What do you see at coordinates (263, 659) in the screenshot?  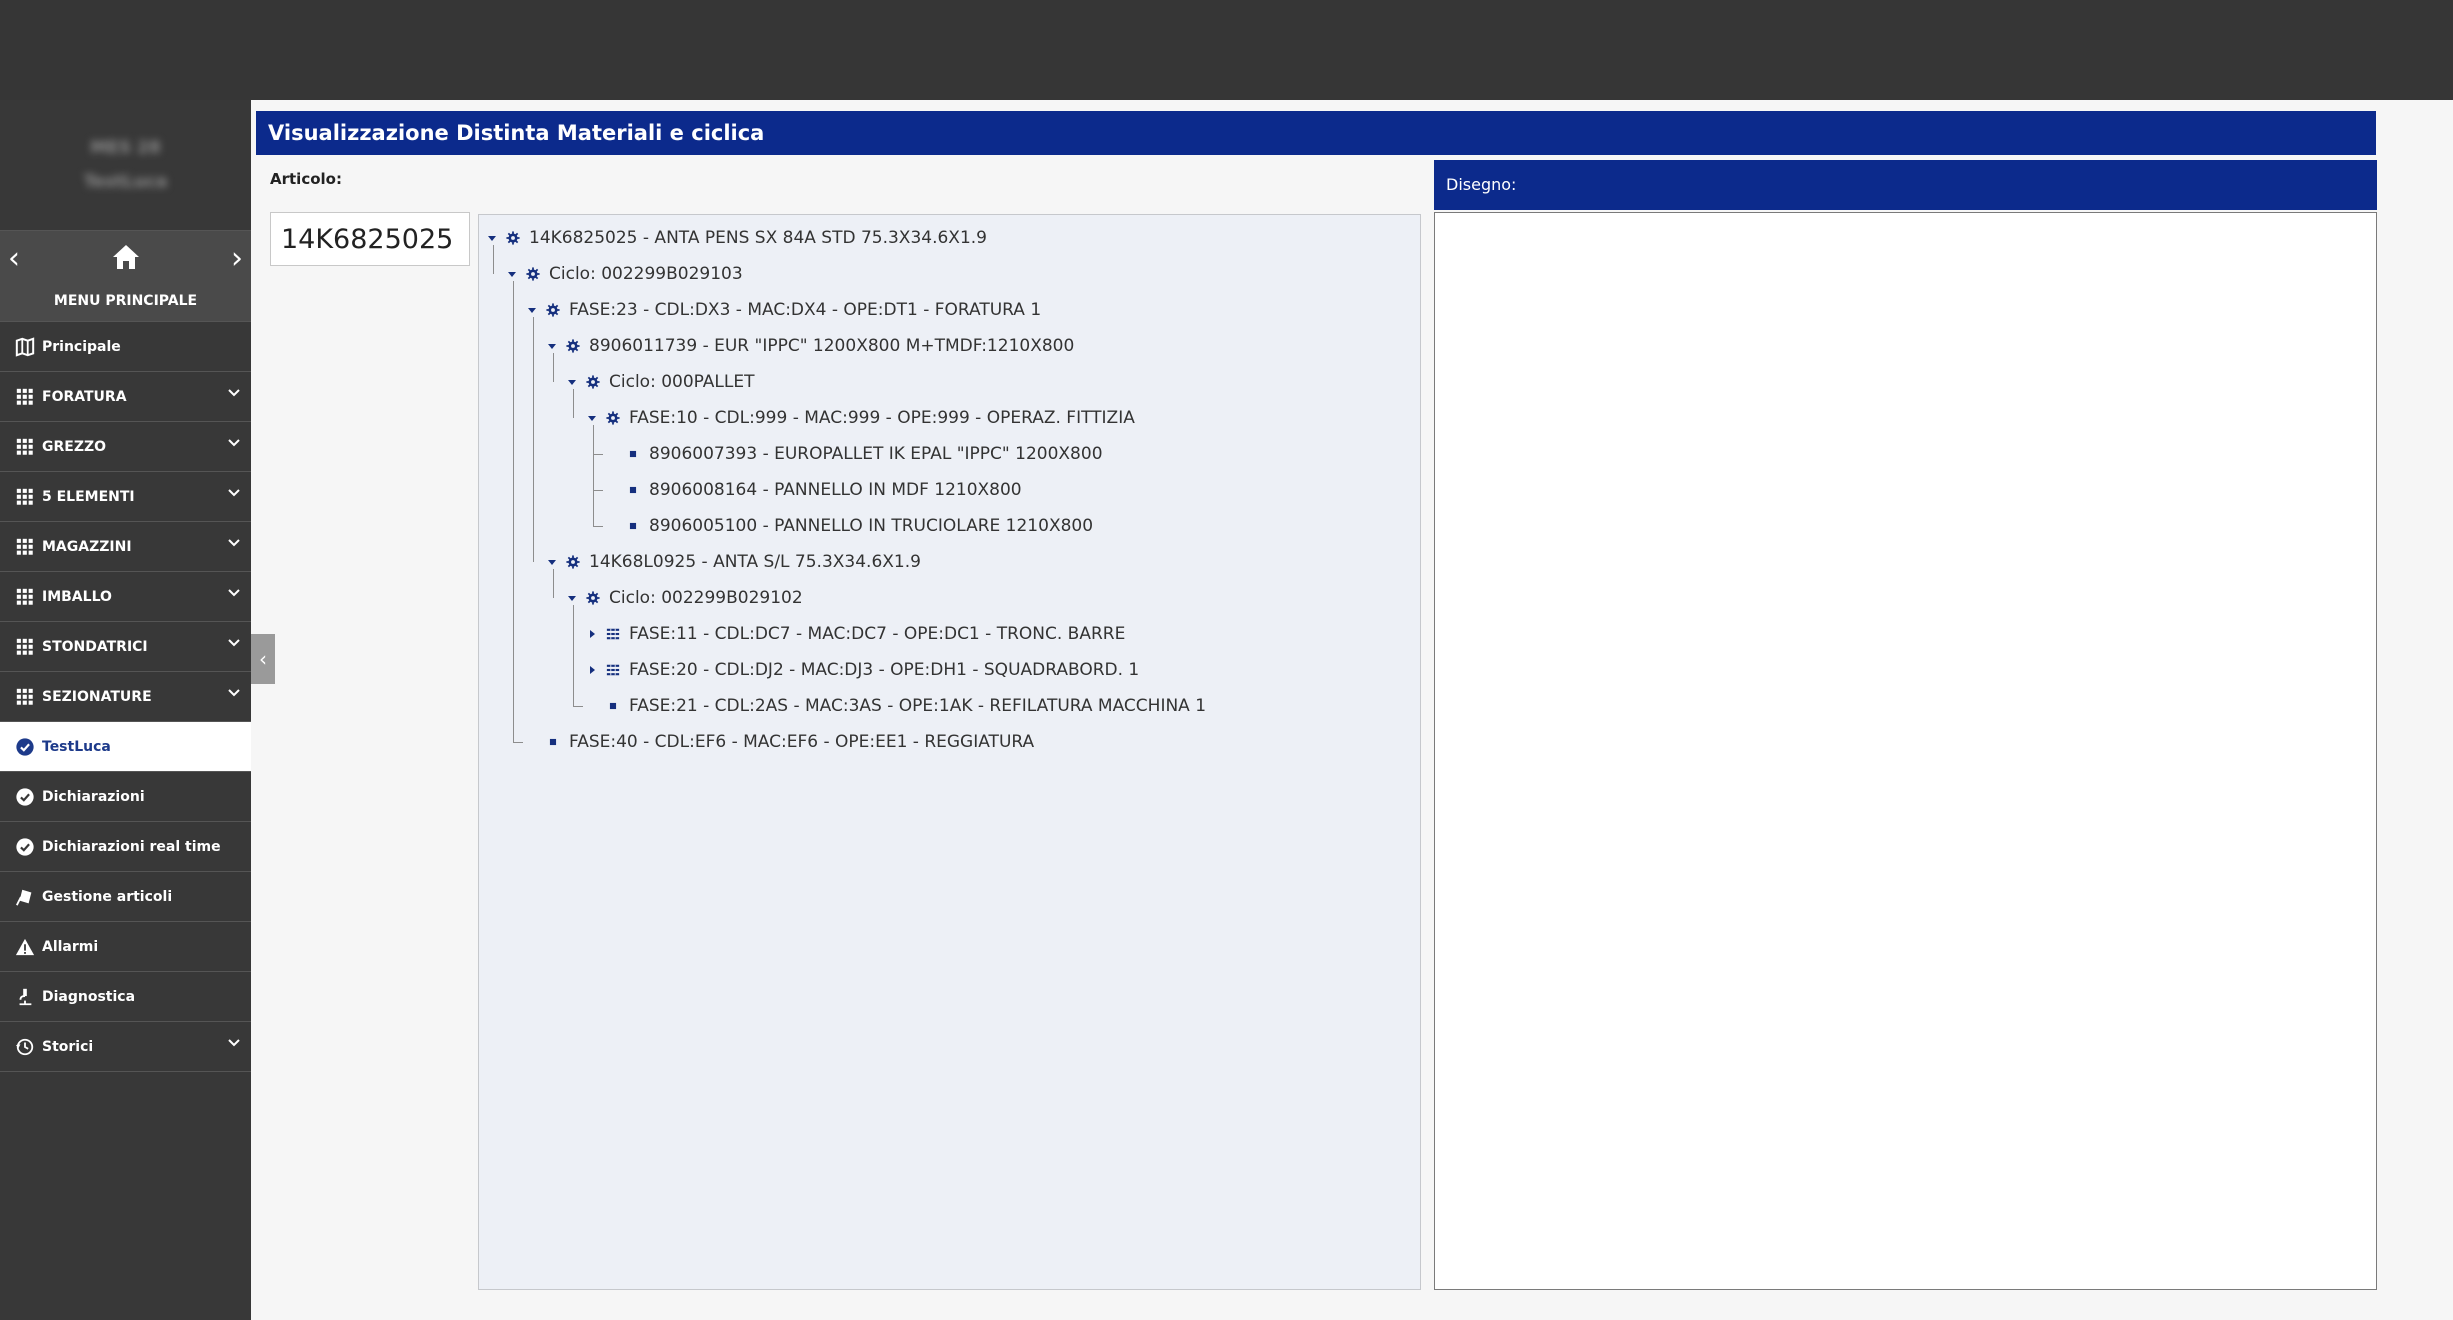 I see `sidebar-collapse-button: ‹` at bounding box center [263, 659].